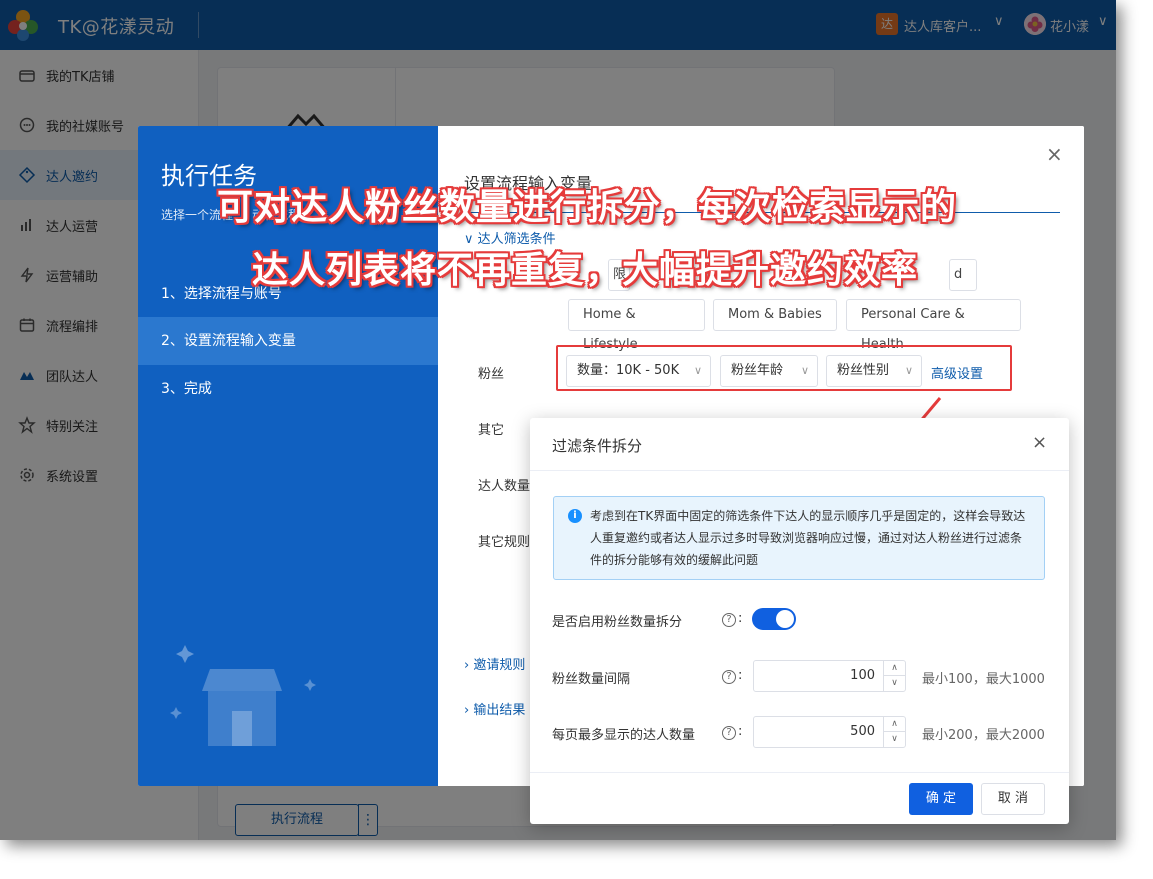 This screenshot has width=1153, height=879. Describe the element at coordinates (585, 270) in the screenshot. I see `annotation-headline-line2: 达人列表将不再重复，大幅提升邀约效率` at that location.